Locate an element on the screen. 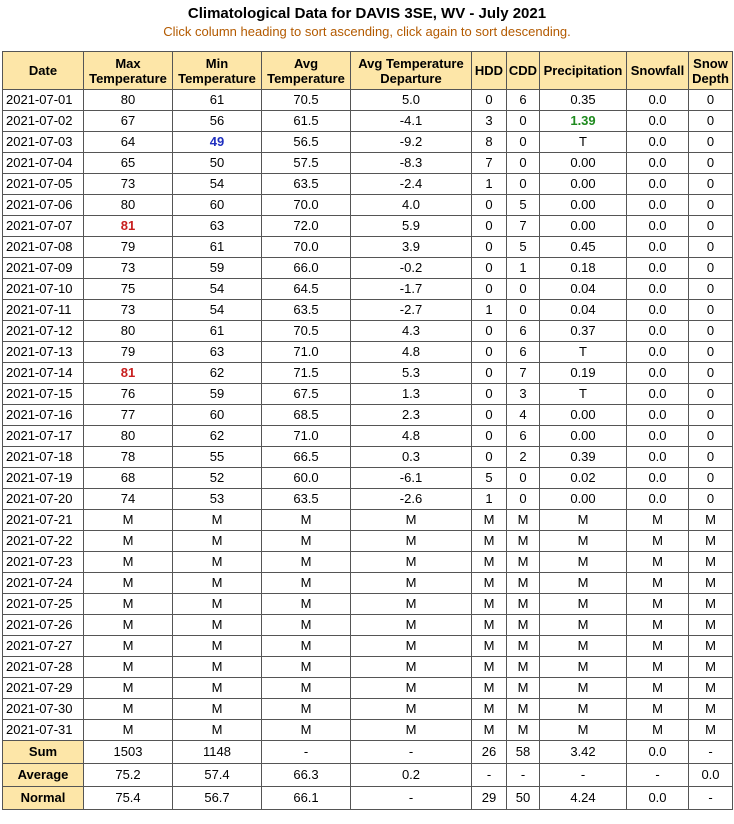  summary-cell-min: 1148 is located at coordinates (217, 752).